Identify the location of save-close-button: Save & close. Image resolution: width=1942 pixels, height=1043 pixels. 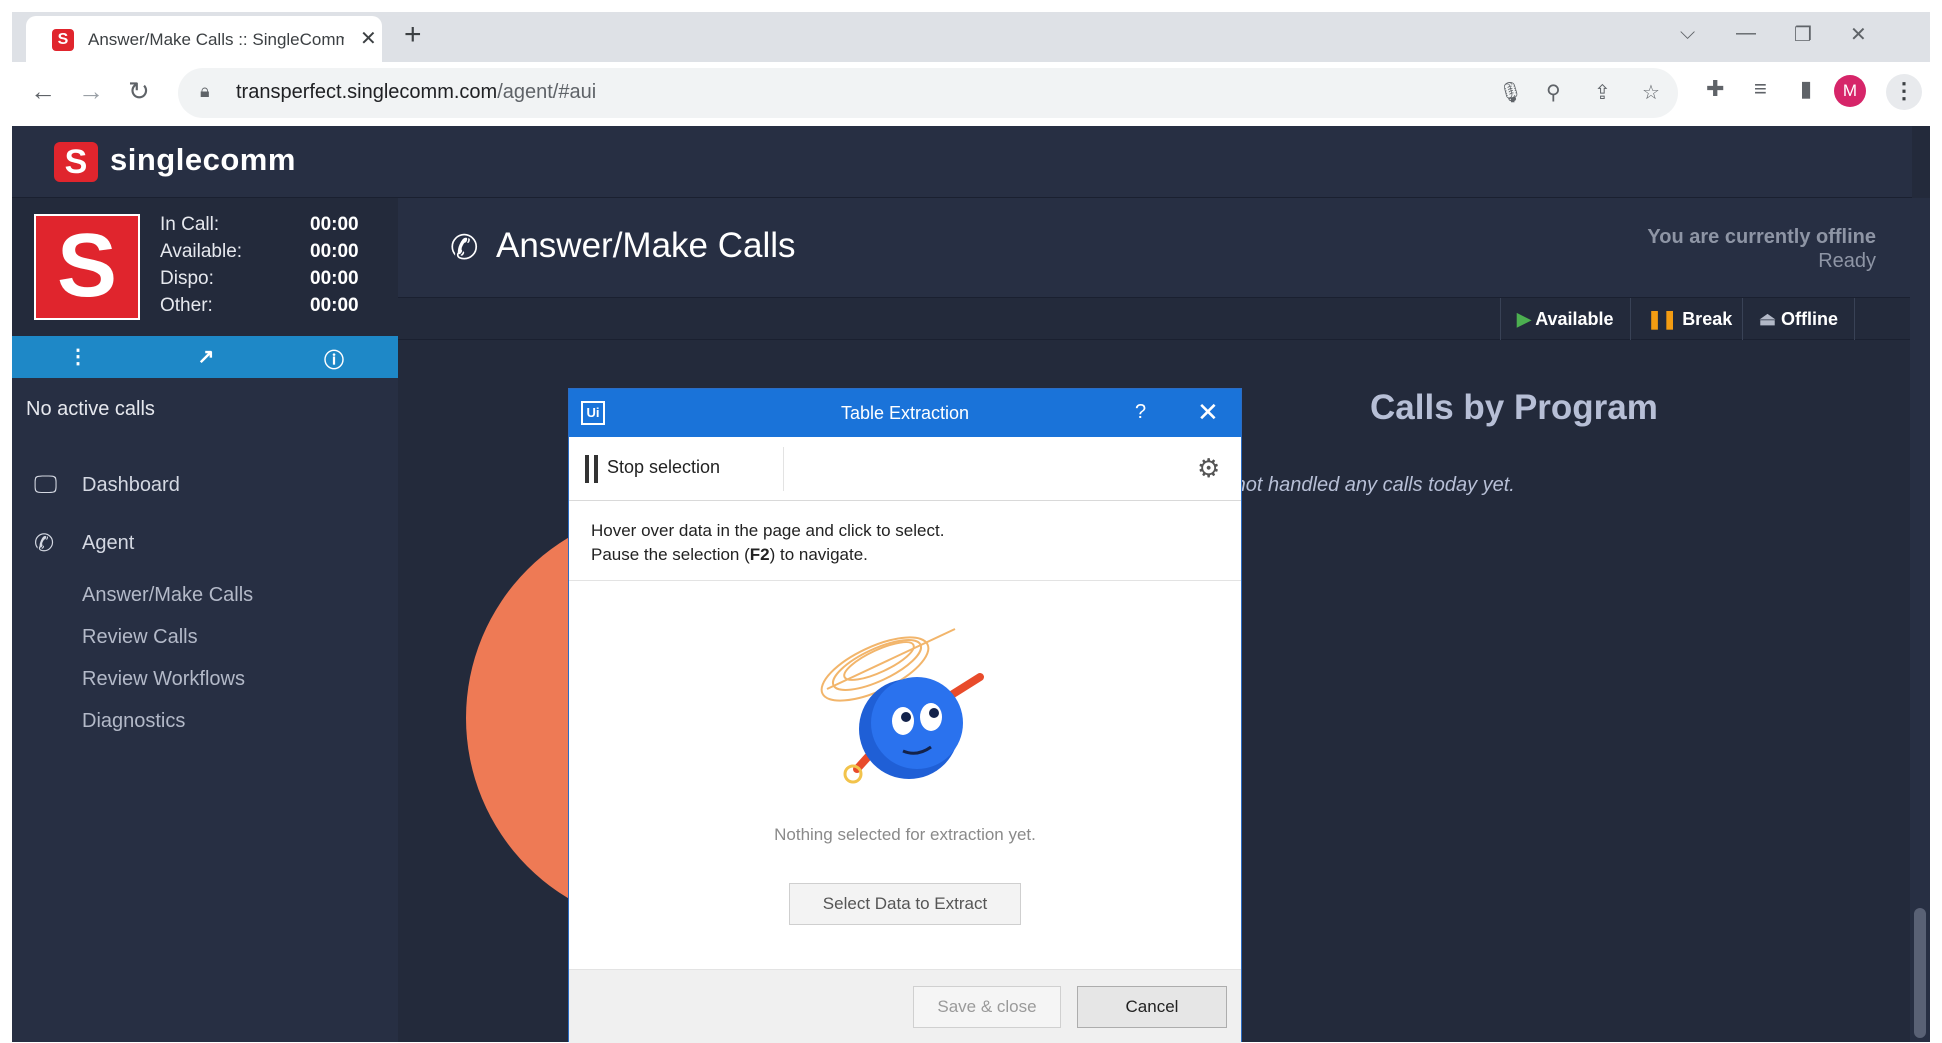
(987, 1007).